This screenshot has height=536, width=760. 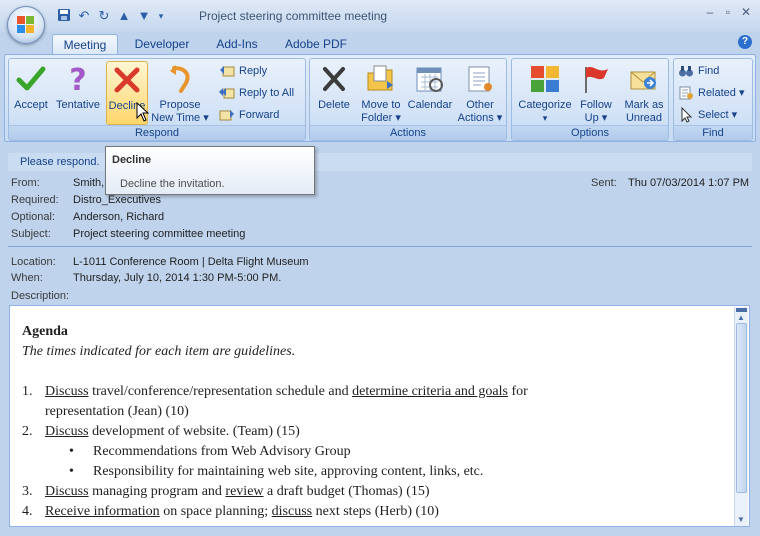 I want to click on redo-icon: ↻, so click(x=104, y=16).